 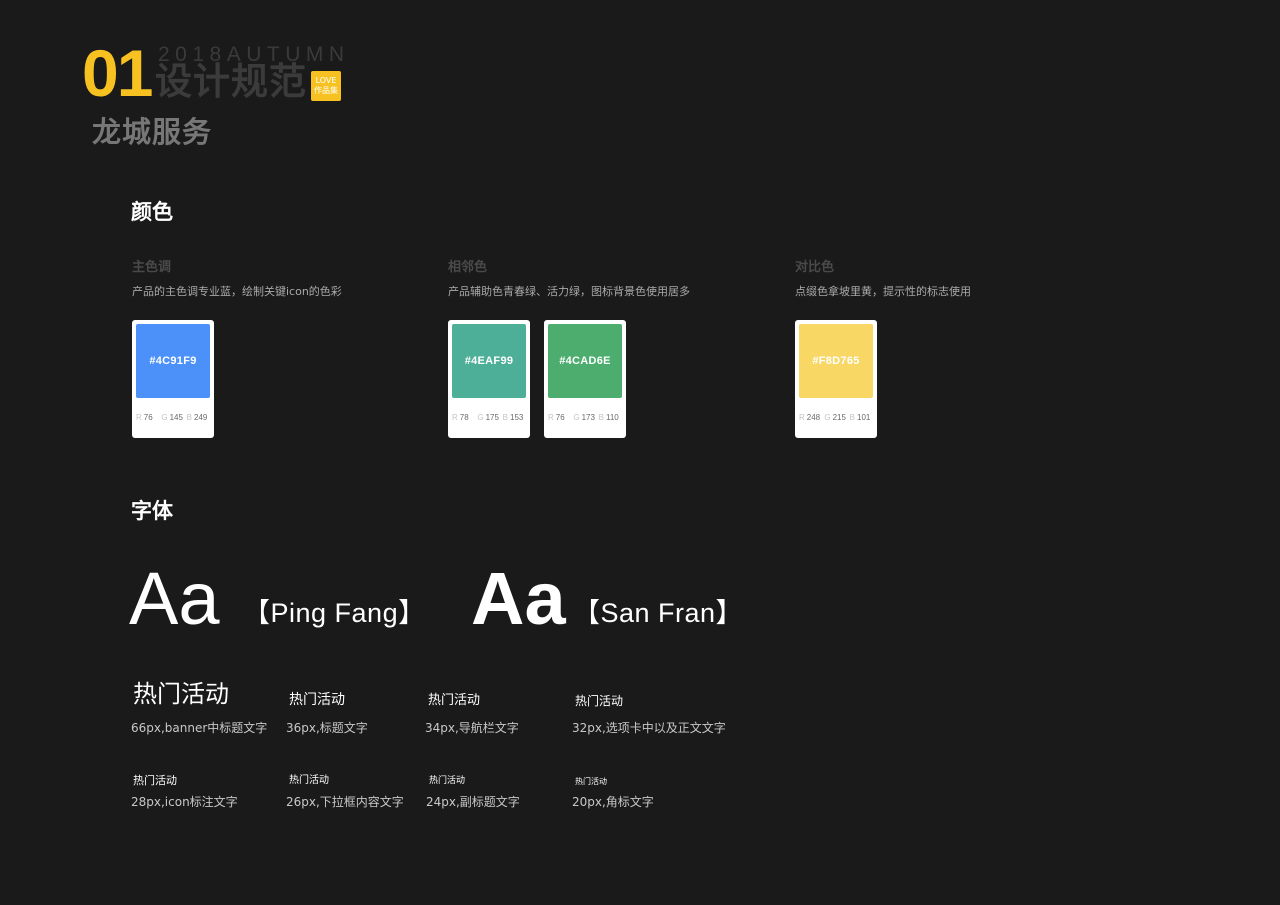 What do you see at coordinates (327, 728) in the screenshot?
I see `caption-36px: 36px,标题文字` at bounding box center [327, 728].